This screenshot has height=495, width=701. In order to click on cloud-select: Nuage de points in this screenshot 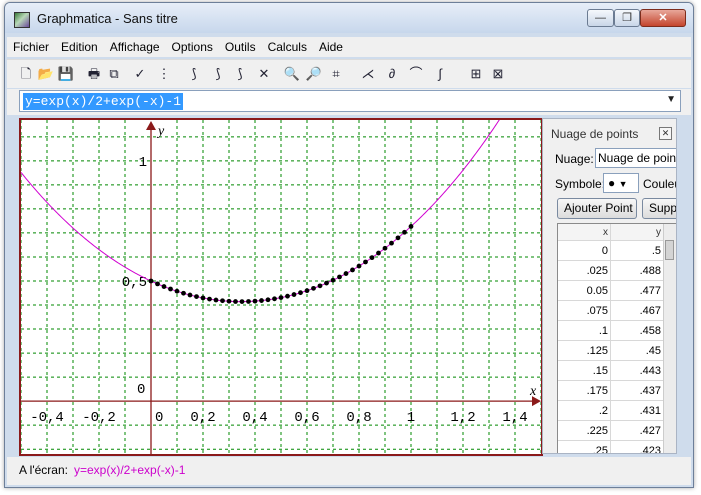, I will do `click(635, 158)`.